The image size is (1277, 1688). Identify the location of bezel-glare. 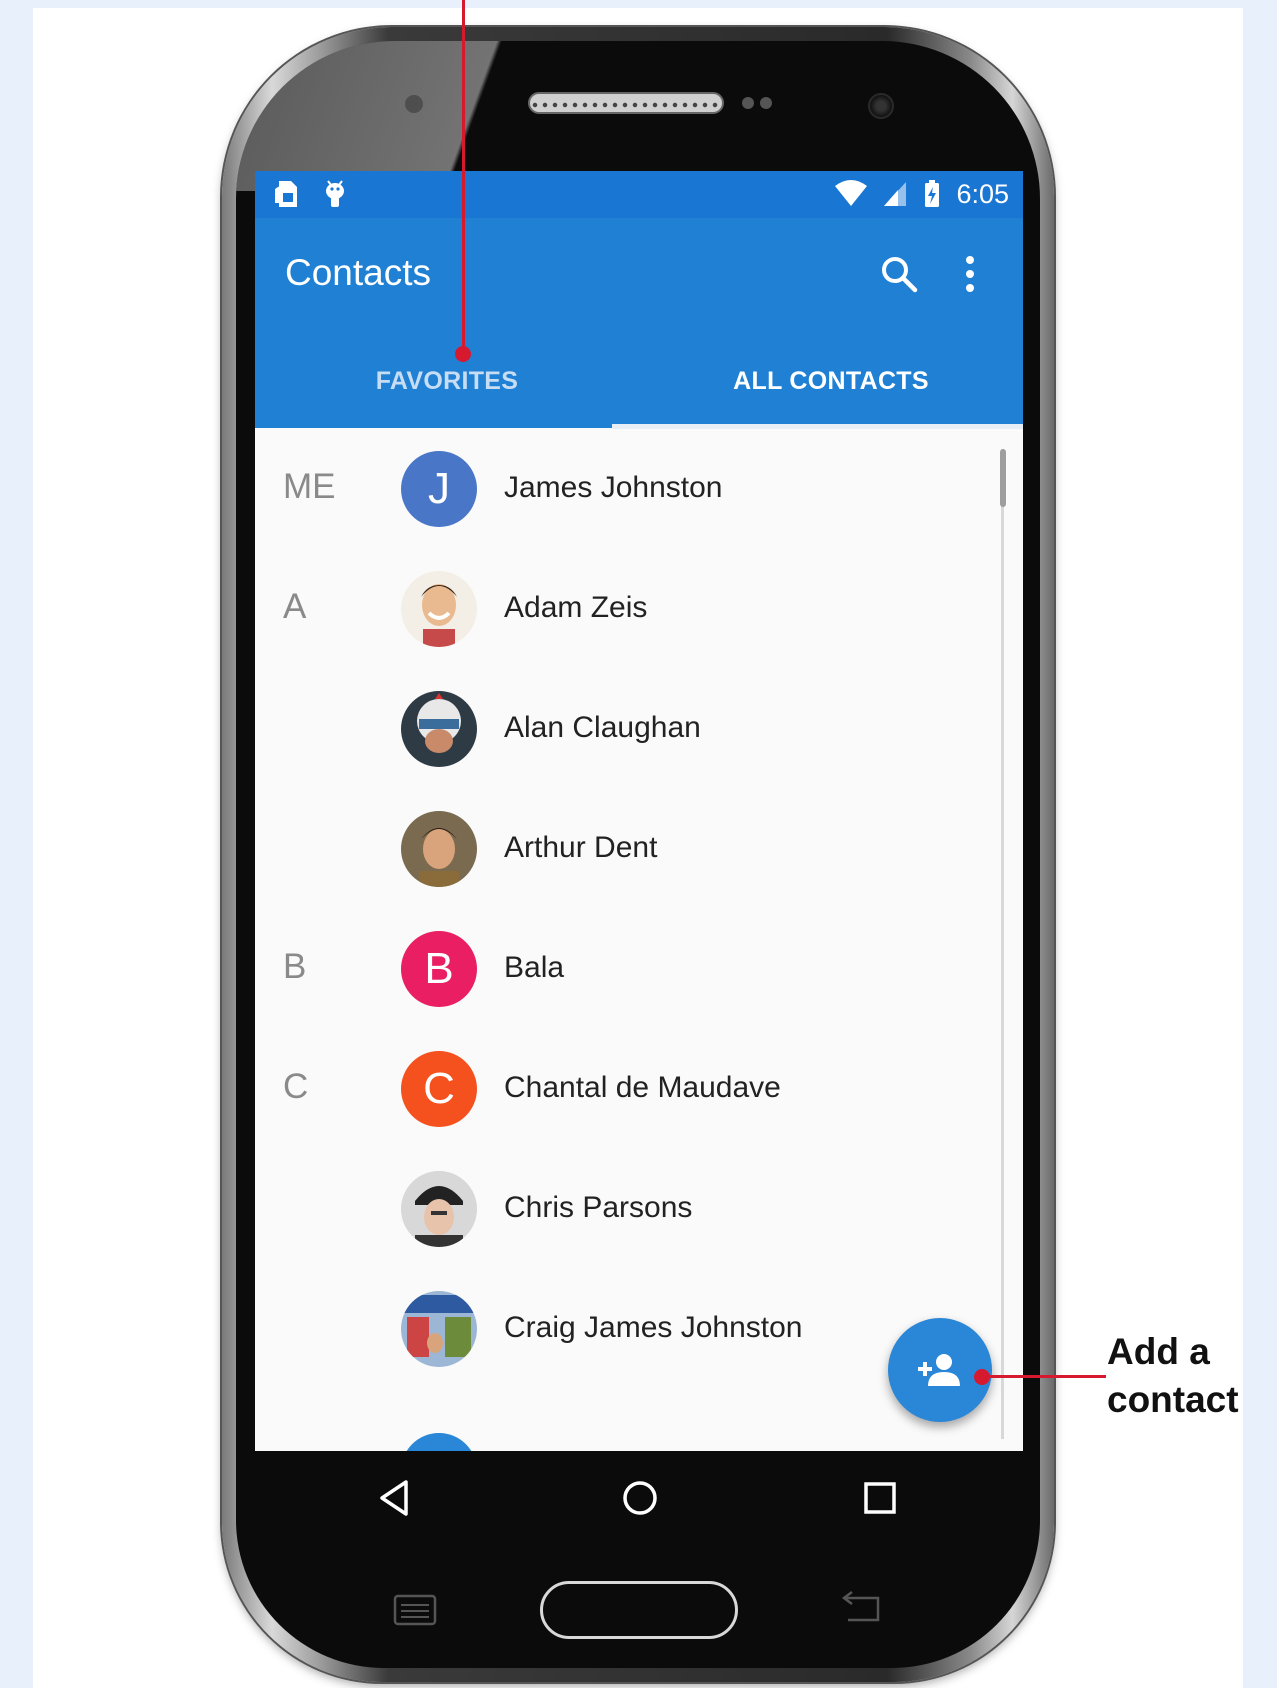
(446, 116).